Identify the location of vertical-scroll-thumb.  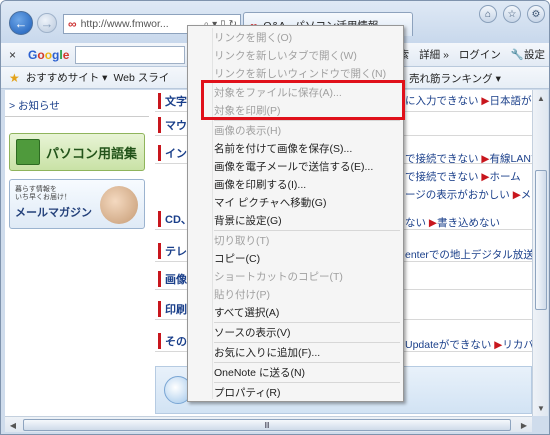
(541, 240).